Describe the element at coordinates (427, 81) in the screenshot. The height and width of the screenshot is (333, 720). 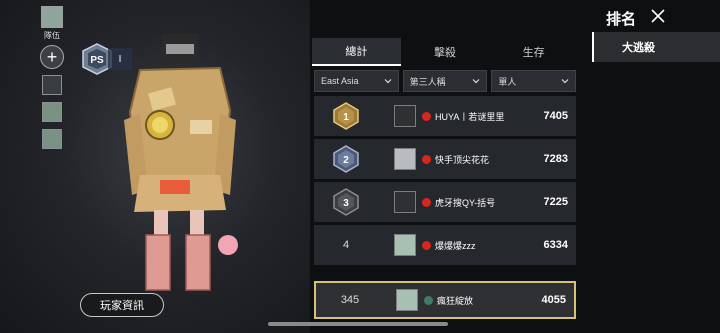
I see `perspective-value: 第三人稱` at that location.